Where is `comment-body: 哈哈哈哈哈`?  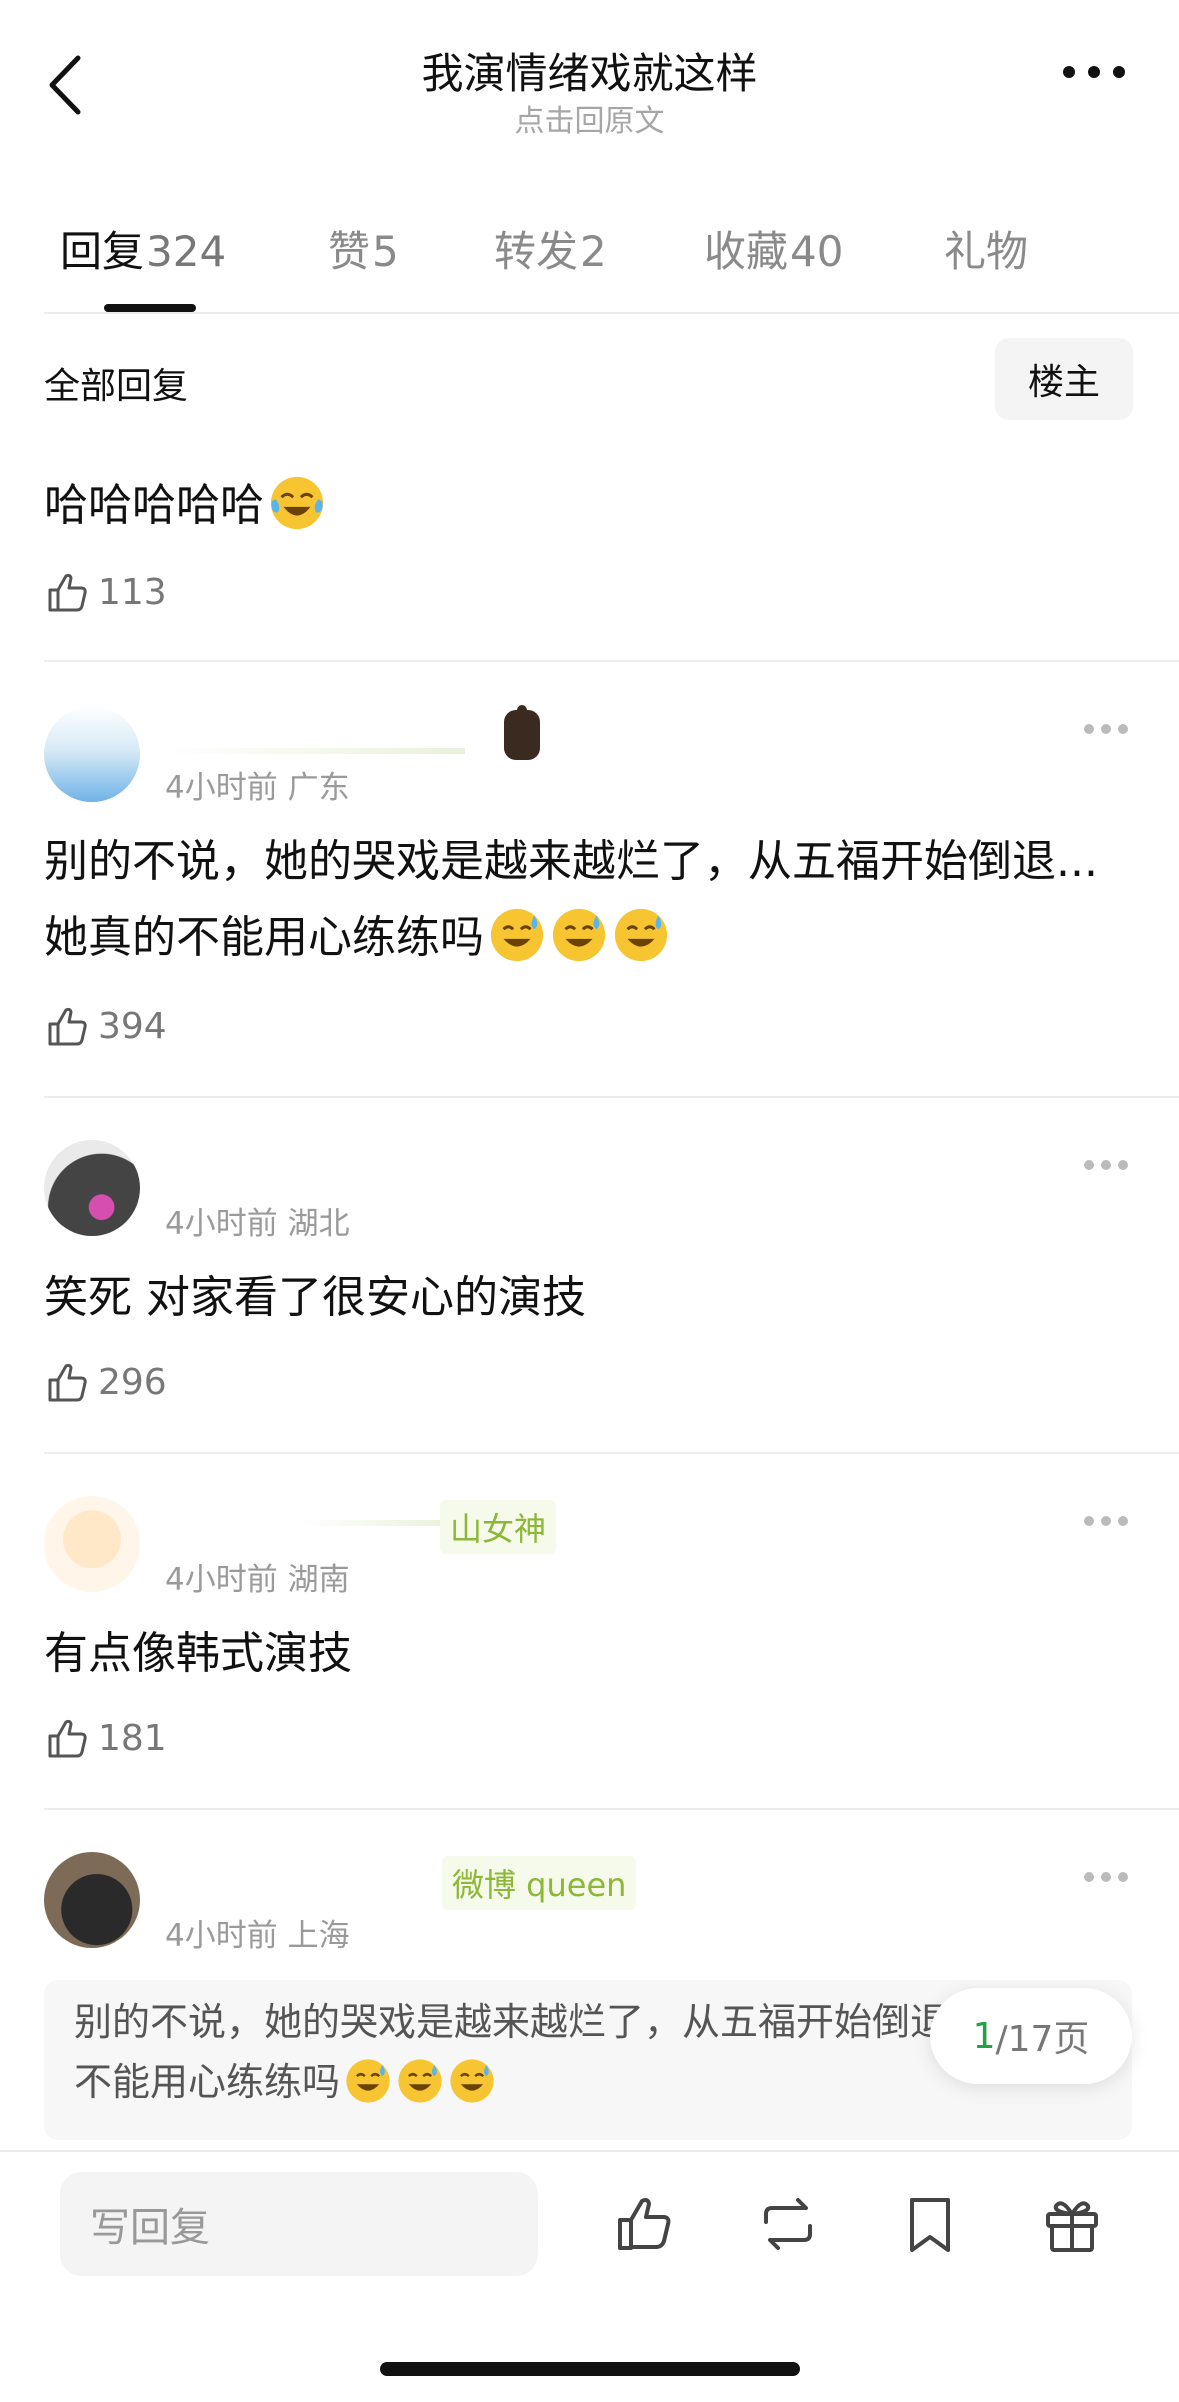 comment-body: 哈哈哈哈哈 is located at coordinates (154, 505).